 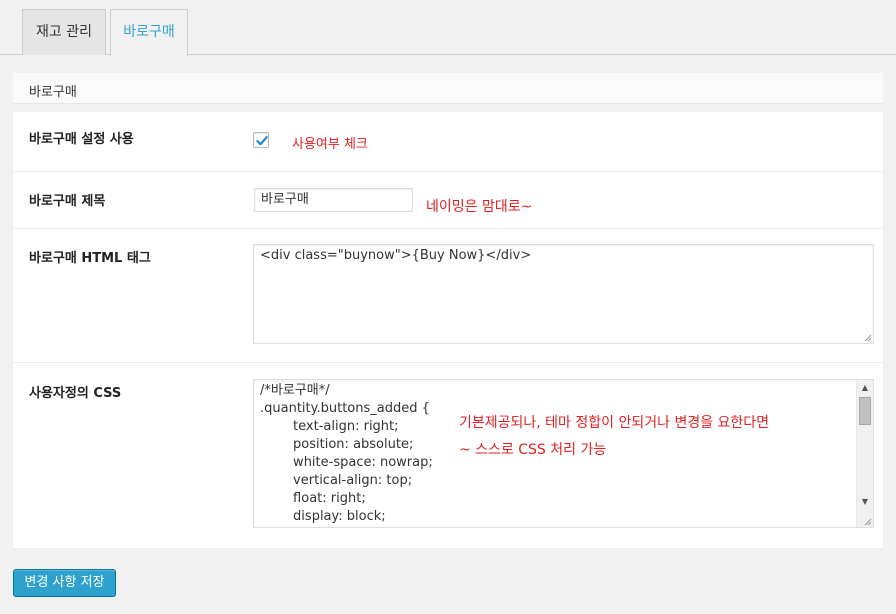 I want to click on section-header: 바로구매, so click(x=448, y=88).